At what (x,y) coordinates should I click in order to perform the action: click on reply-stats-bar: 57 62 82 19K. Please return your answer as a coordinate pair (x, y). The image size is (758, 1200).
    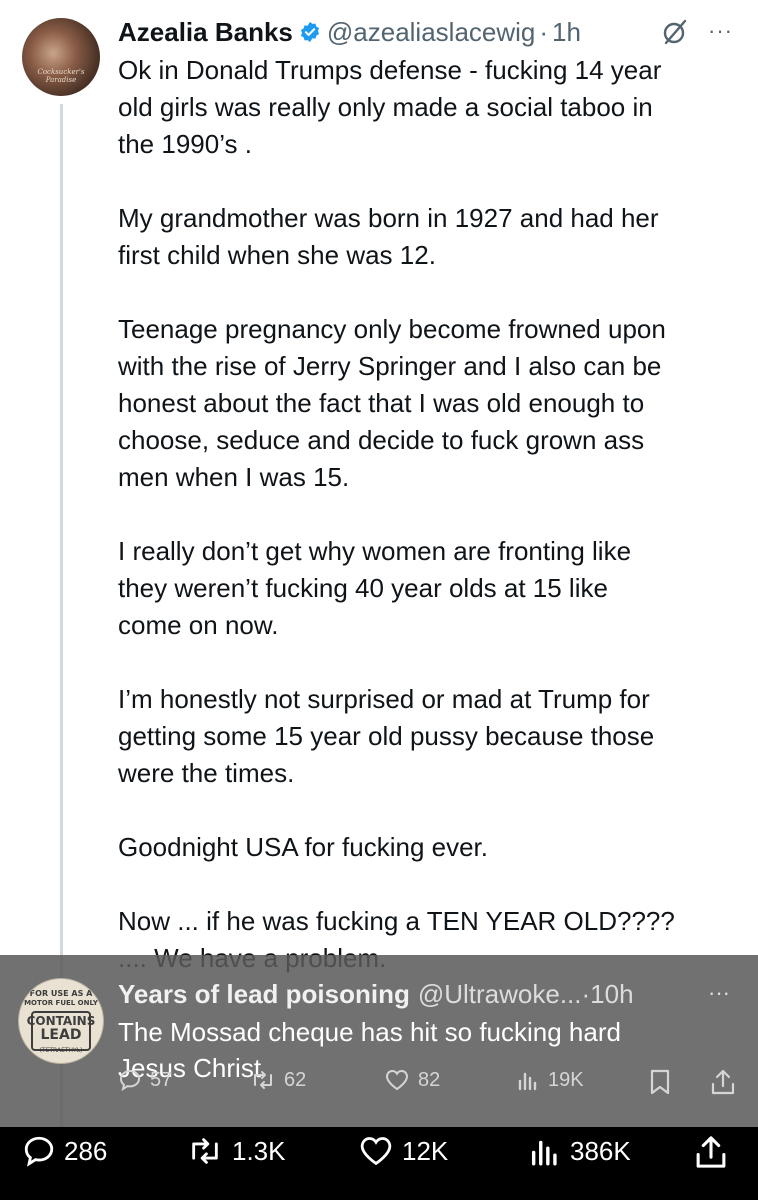
    Looking at the image, I should click on (433, 1086).